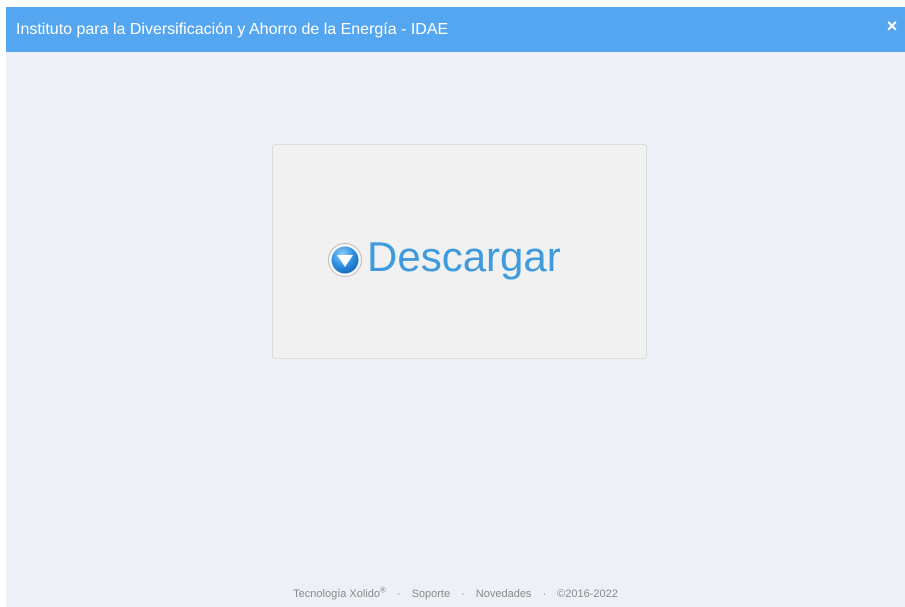  Describe the element at coordinates (431, 594) in the screenshot. I see `footer-support-link: Soporte` at that location.